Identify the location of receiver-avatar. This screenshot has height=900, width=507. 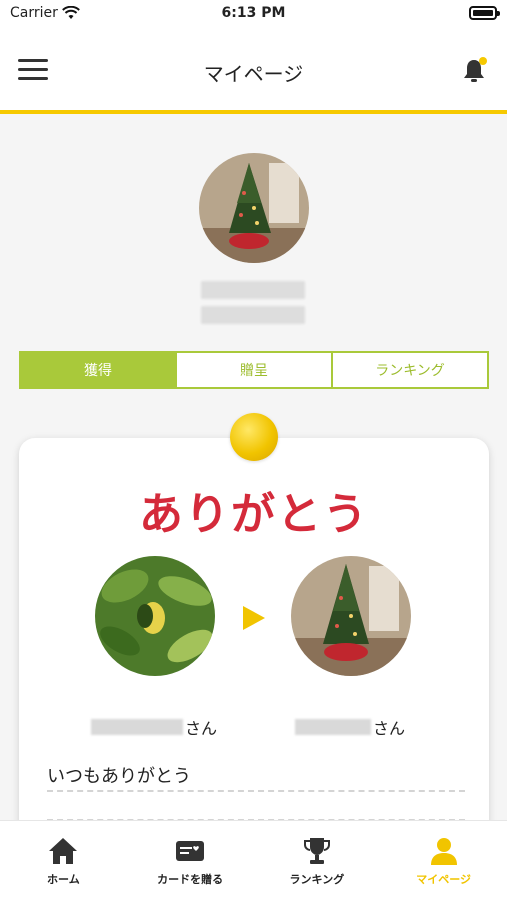
(351, 616).